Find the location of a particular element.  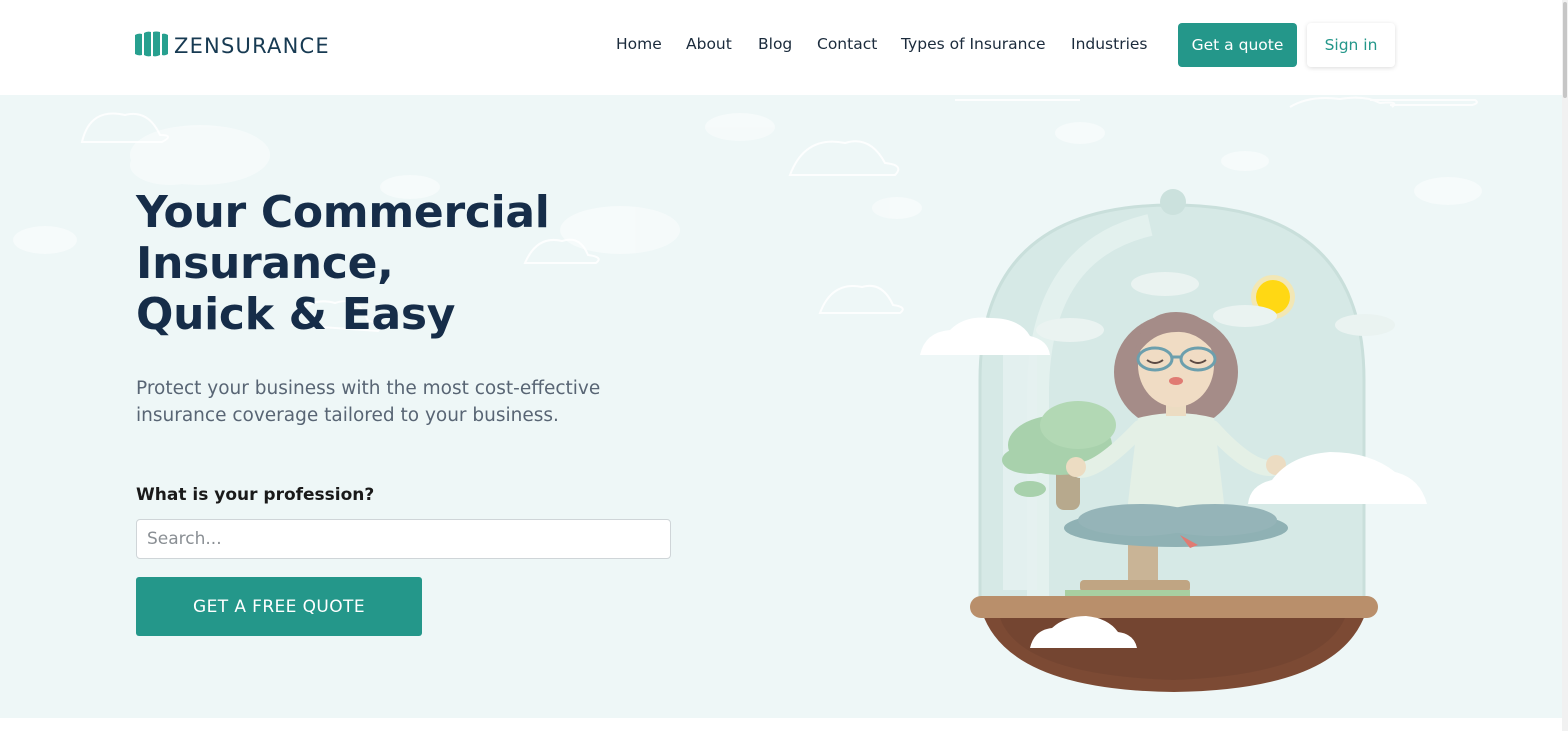

scrollbar-thumb is located at coordinates (1565, 50).